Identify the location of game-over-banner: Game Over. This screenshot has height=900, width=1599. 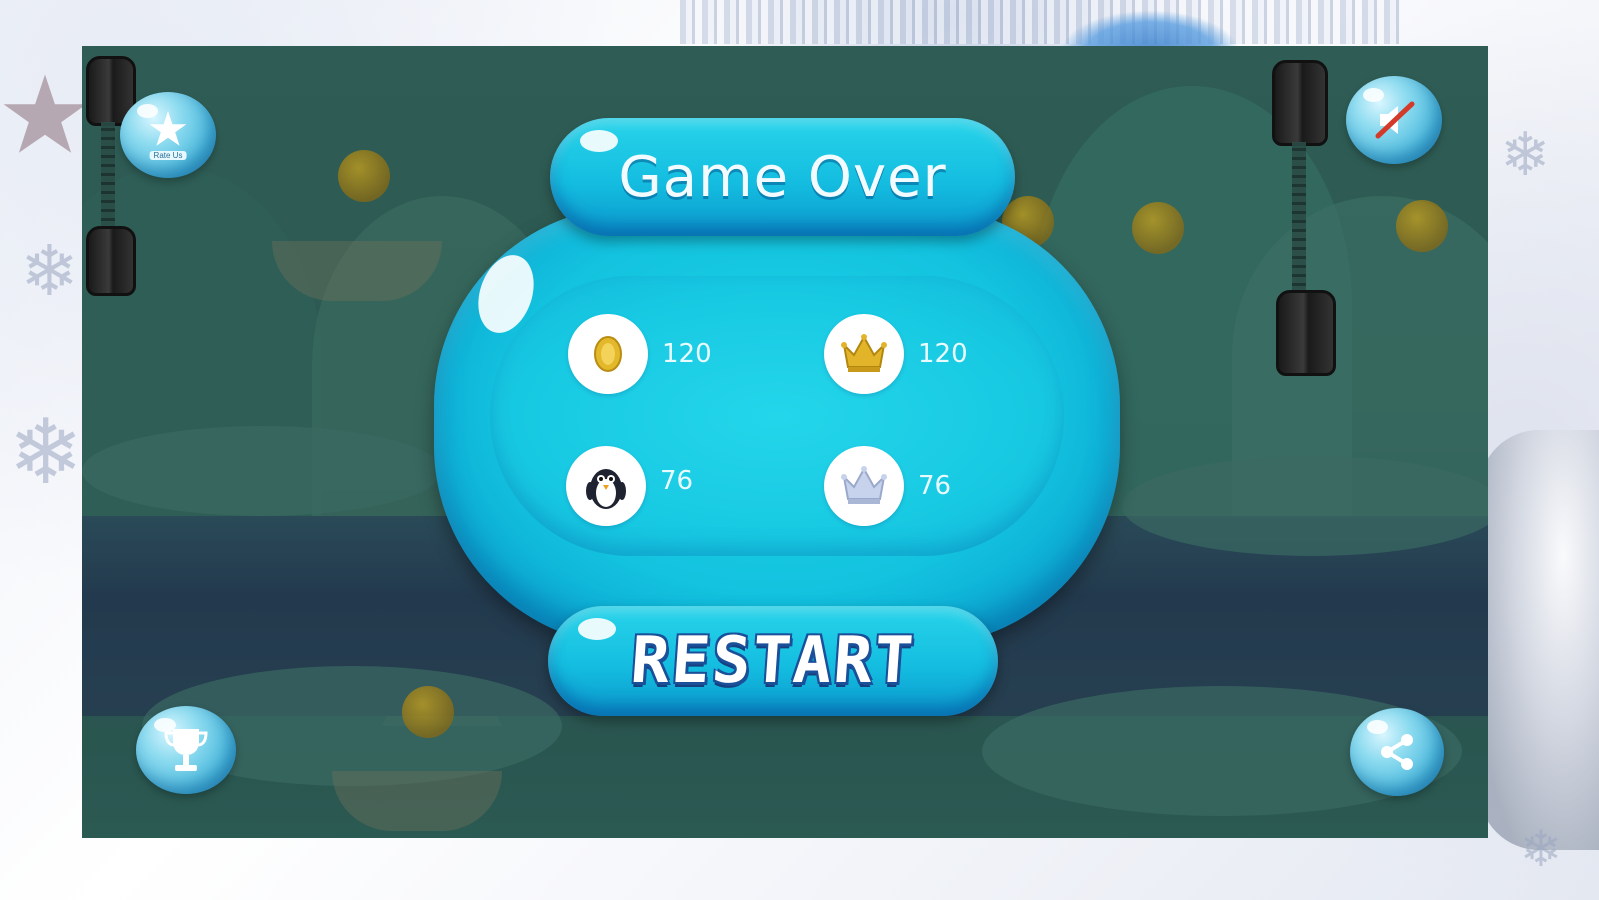
(782, 177).